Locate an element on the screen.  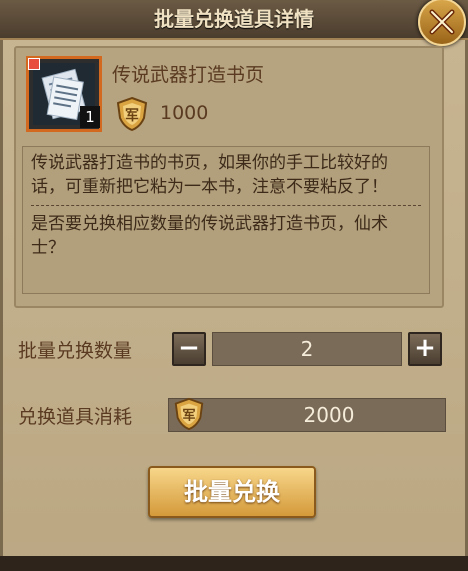
cost-currency-icon: 军 is located at coordinates (189, 414).